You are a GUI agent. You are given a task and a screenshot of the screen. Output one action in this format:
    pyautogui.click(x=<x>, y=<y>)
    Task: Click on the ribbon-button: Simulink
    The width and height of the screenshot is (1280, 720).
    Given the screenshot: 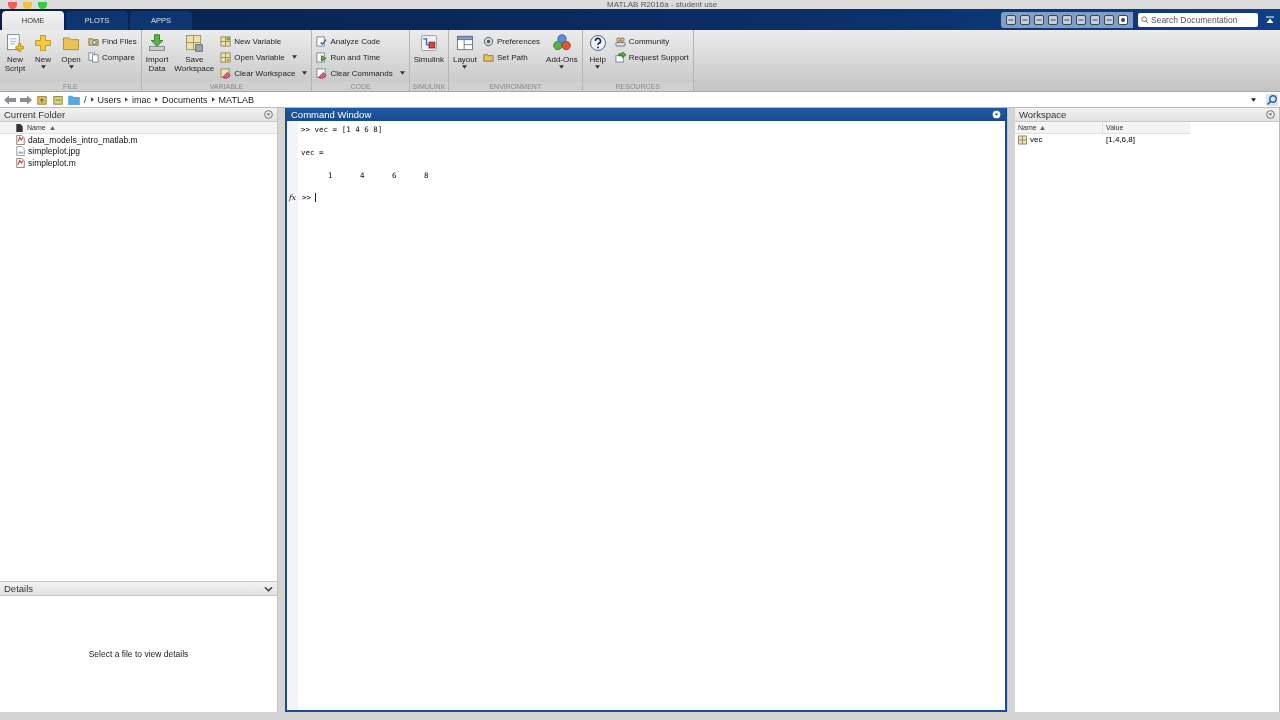 What is the action you would take?
    pyautogui.click(x=428, y=48)
    